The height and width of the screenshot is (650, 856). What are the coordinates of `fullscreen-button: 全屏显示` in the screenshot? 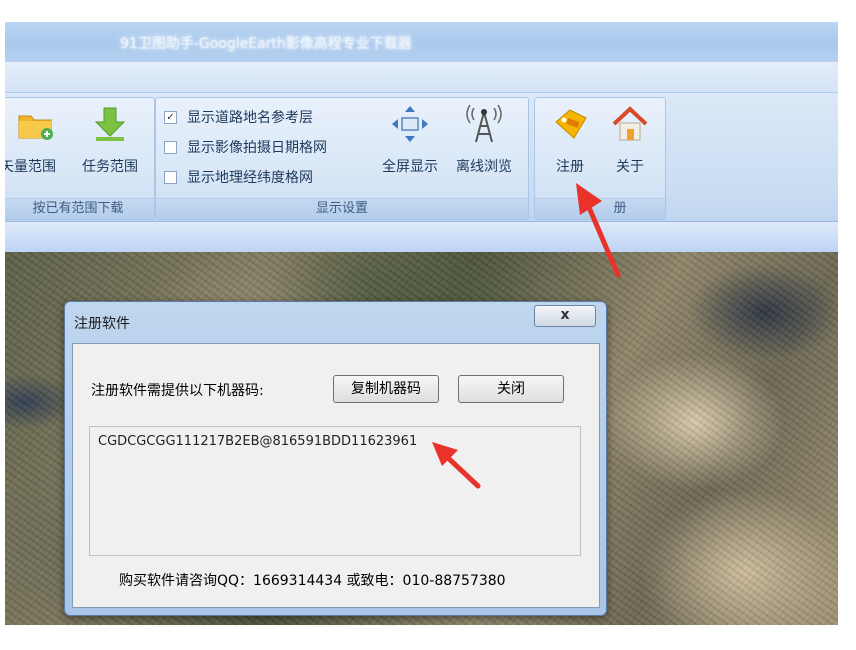 It's located at (410, 140).